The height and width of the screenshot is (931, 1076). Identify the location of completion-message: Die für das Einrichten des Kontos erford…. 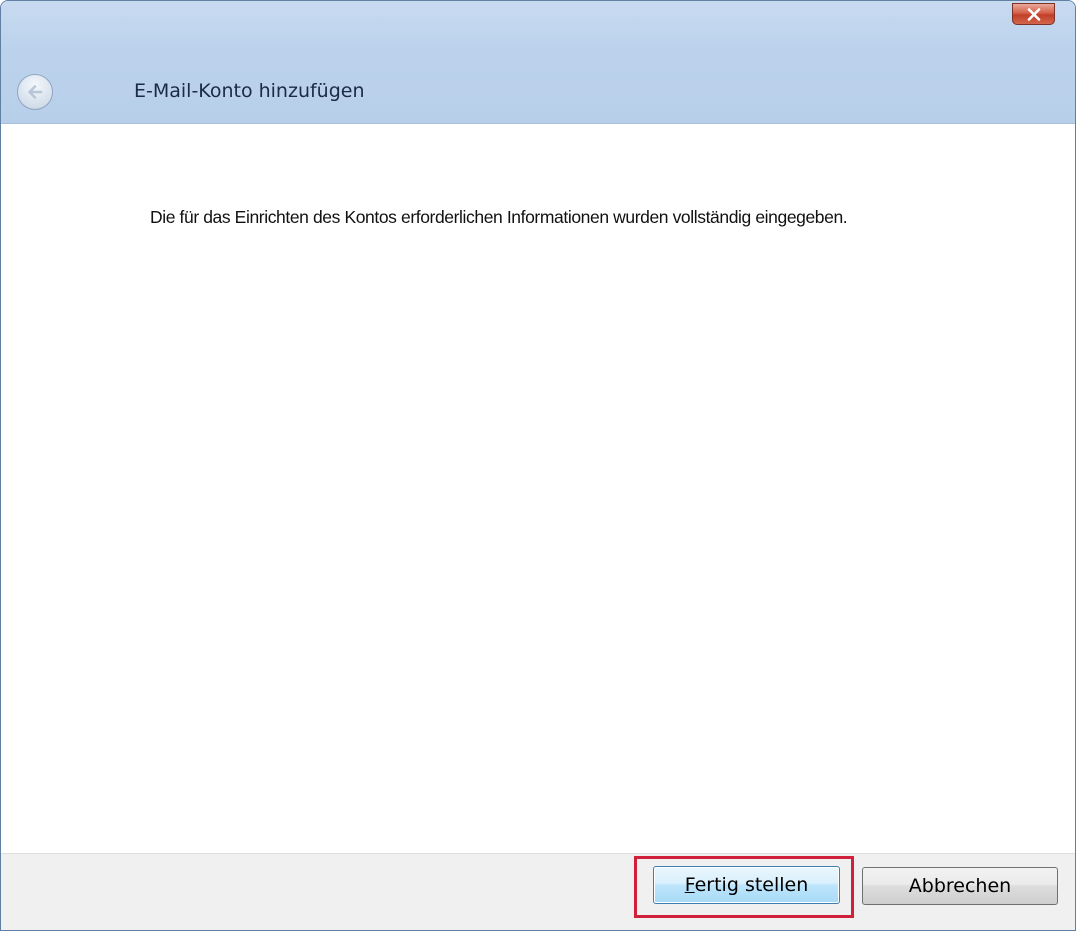
(499, 217).